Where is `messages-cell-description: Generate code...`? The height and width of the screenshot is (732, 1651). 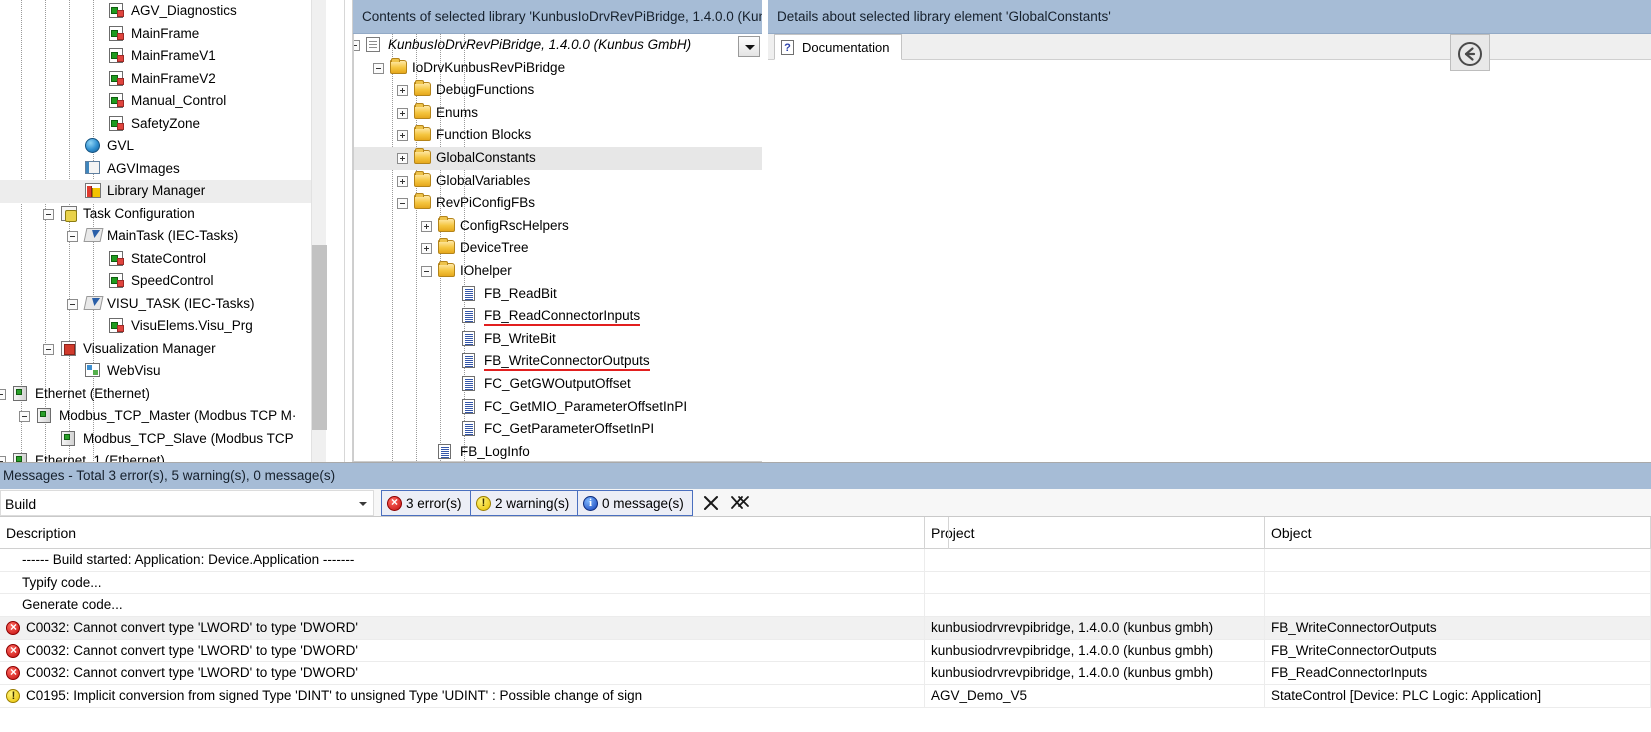
messages-cell-description: Generate code... is located at coordinates (462, 606).